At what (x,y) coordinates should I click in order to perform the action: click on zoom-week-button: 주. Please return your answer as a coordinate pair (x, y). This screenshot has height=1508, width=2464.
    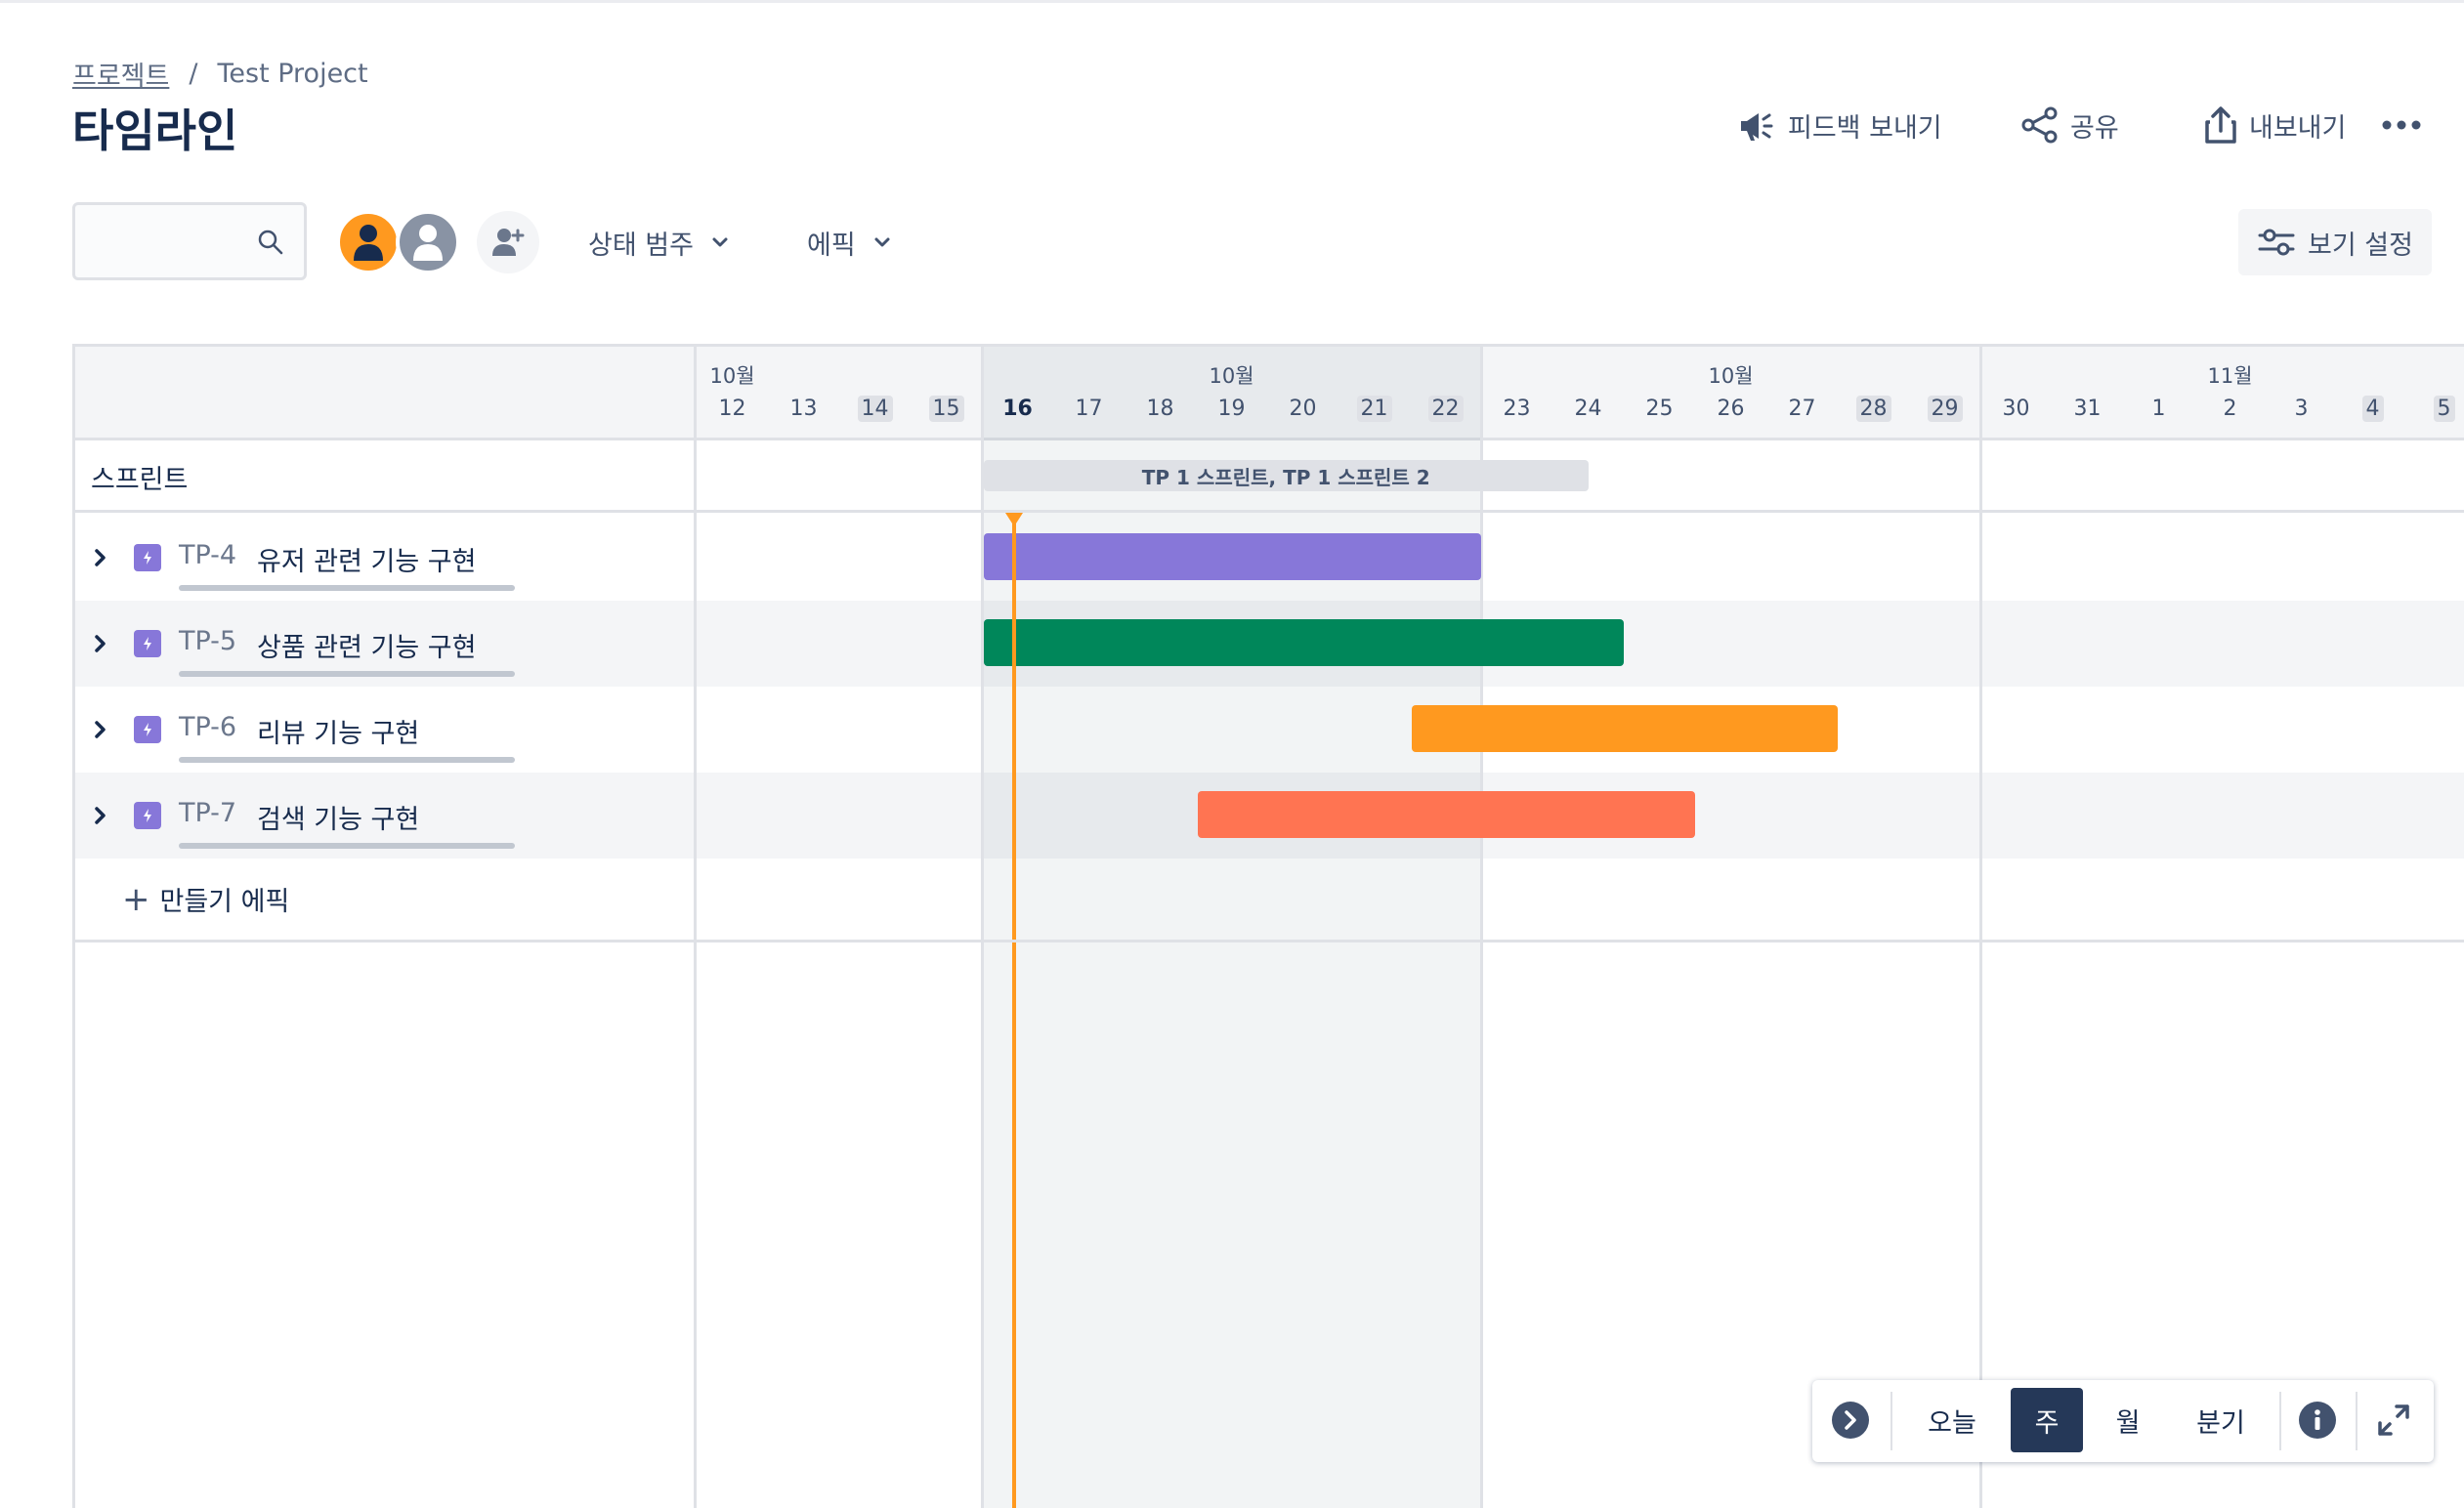
    Looking at the image, I should click on (2047, 1420).